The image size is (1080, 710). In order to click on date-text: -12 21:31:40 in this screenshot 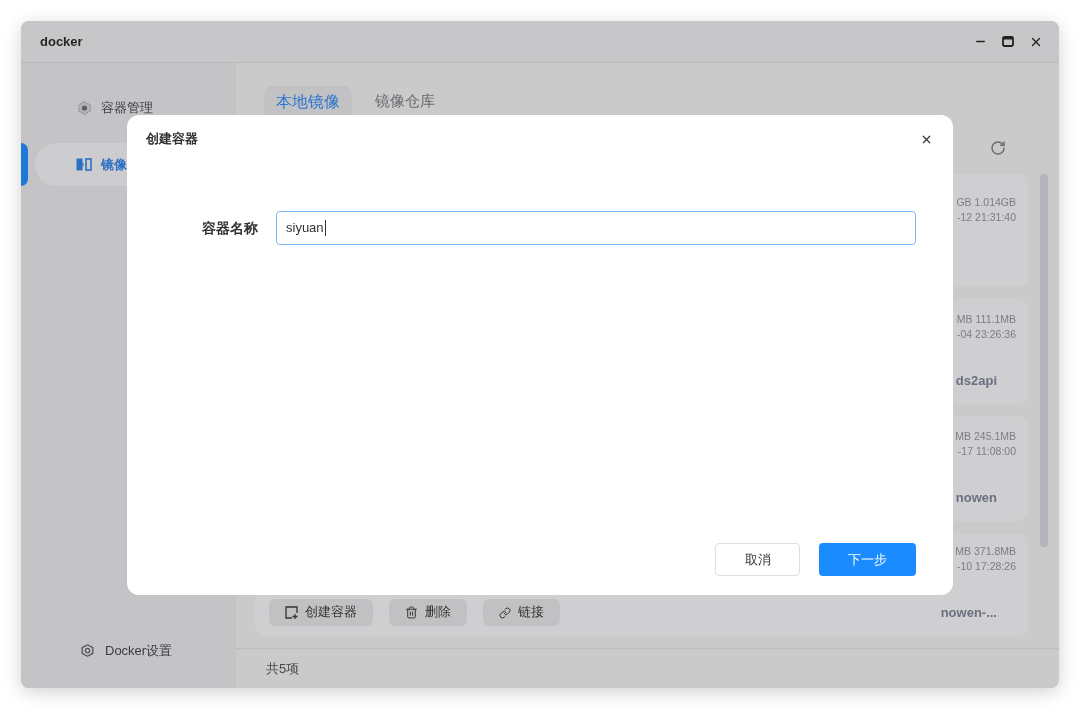, I will do `click(987, 217)`.